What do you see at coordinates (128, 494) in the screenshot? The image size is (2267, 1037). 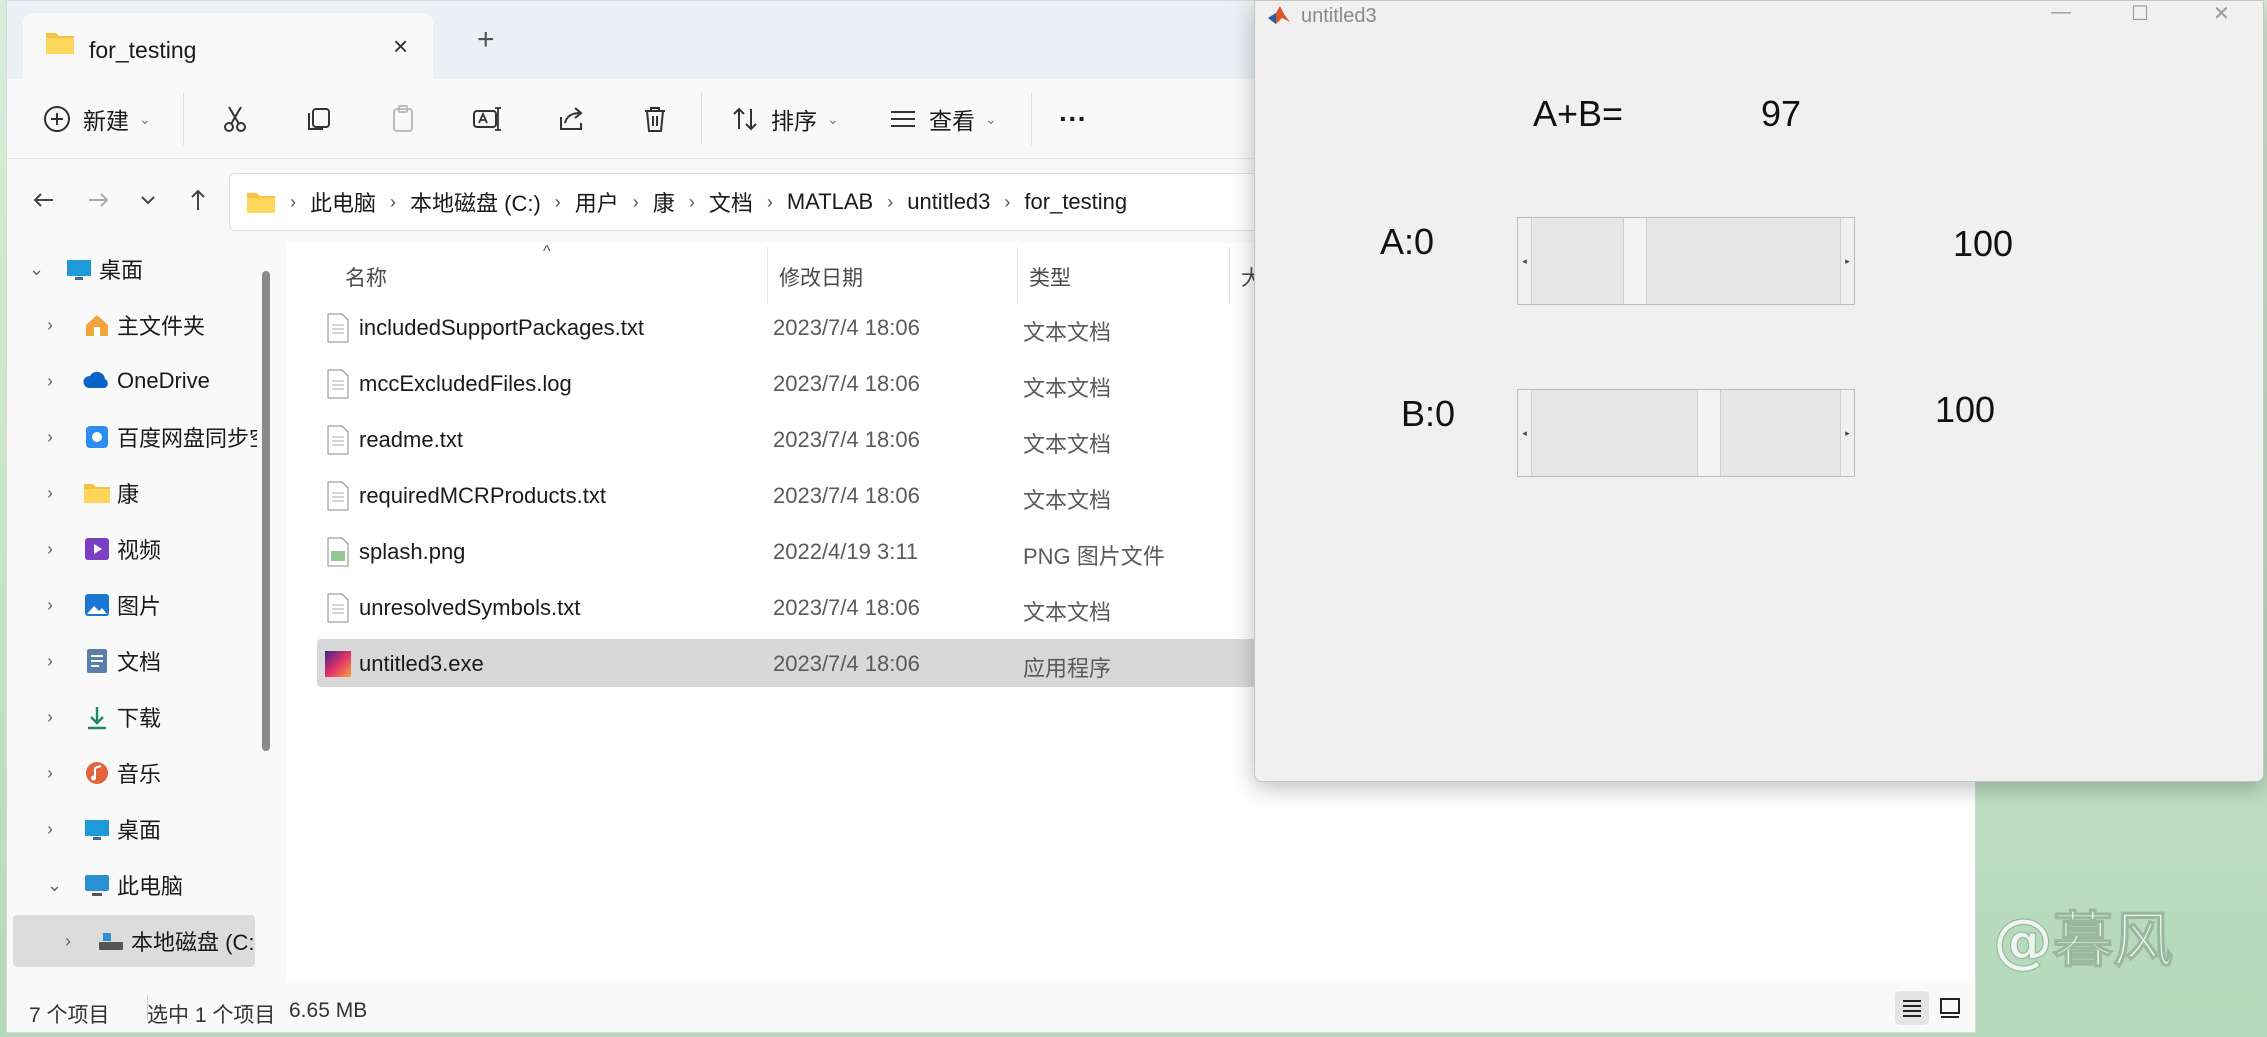 I see `sidebar-item-label: 康` at bounding box center [128, 494].